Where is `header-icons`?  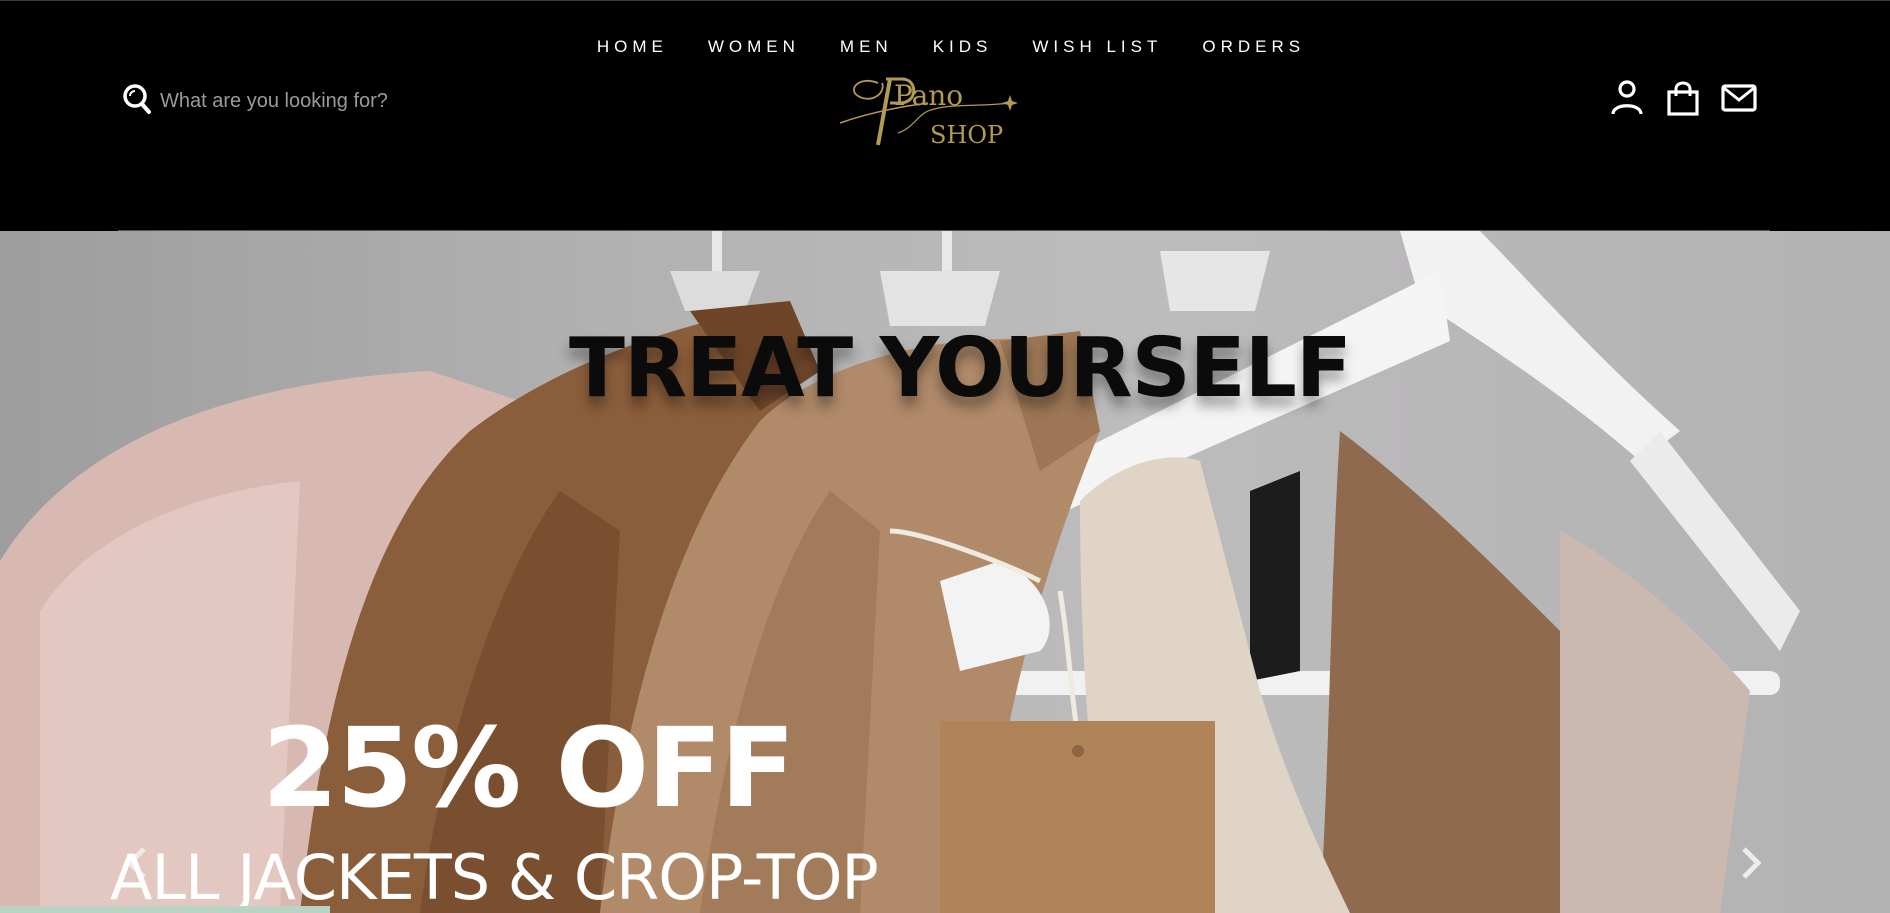 header-icons is located at coordinates (1683, 98).